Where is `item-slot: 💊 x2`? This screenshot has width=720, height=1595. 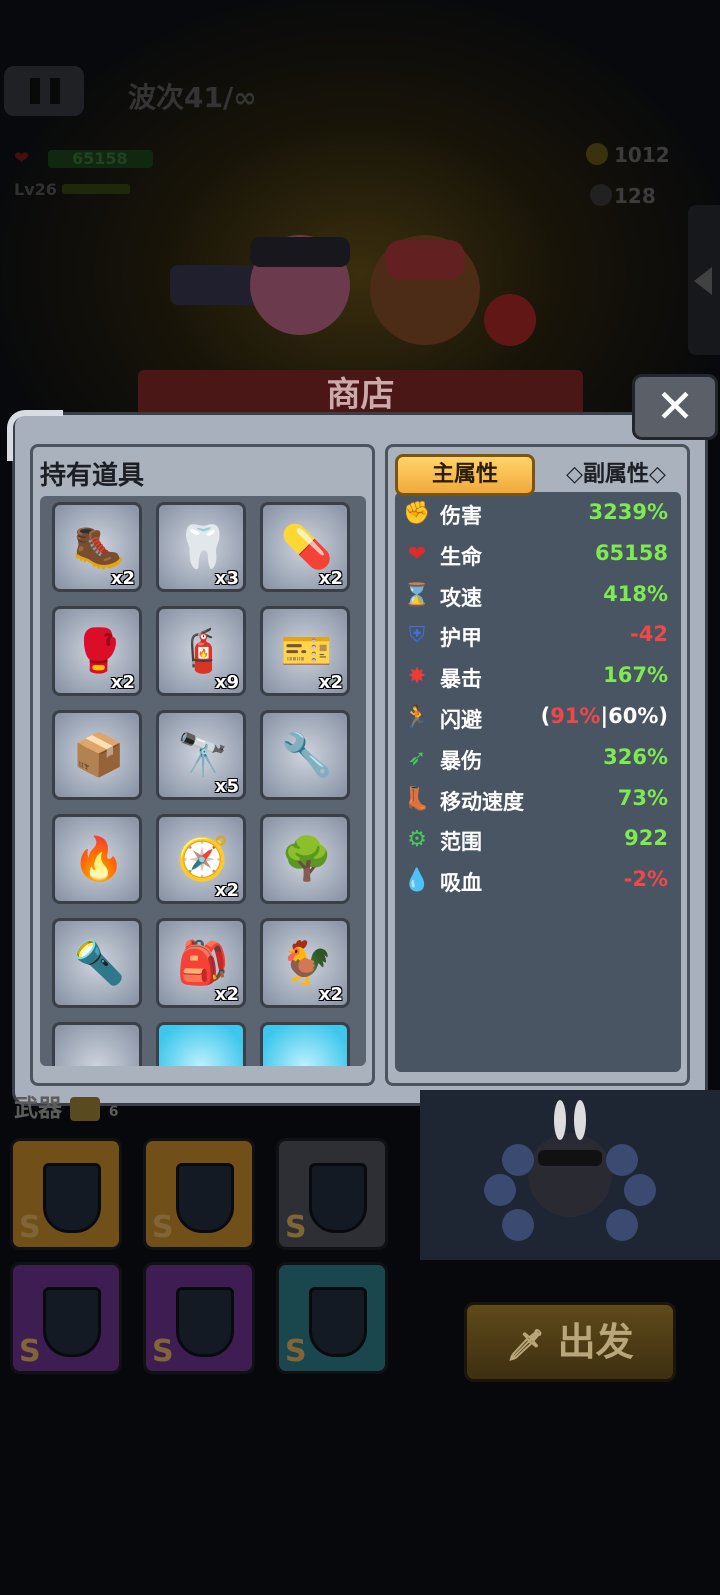
item-slot: 💊 x2 is located at coordinates (305, 547).